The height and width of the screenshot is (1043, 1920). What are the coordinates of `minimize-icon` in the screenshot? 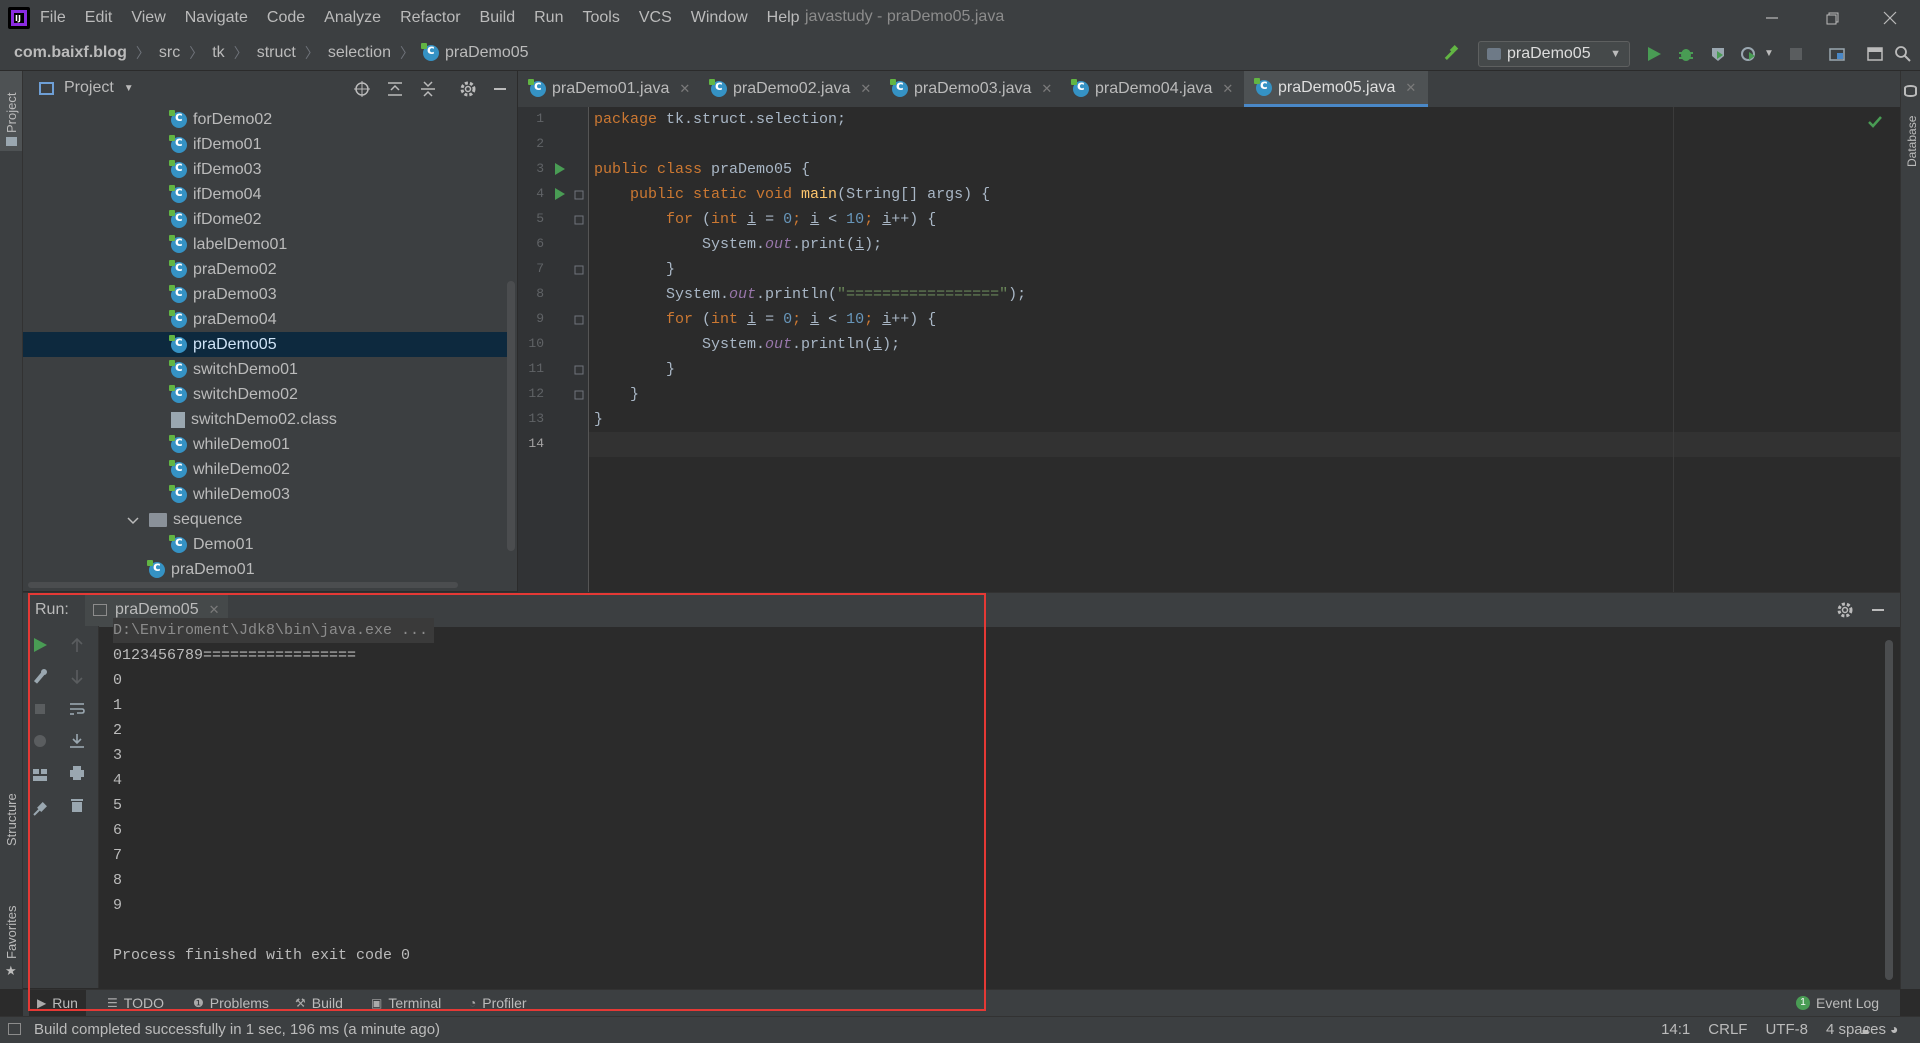 It's located at (1772, 18).